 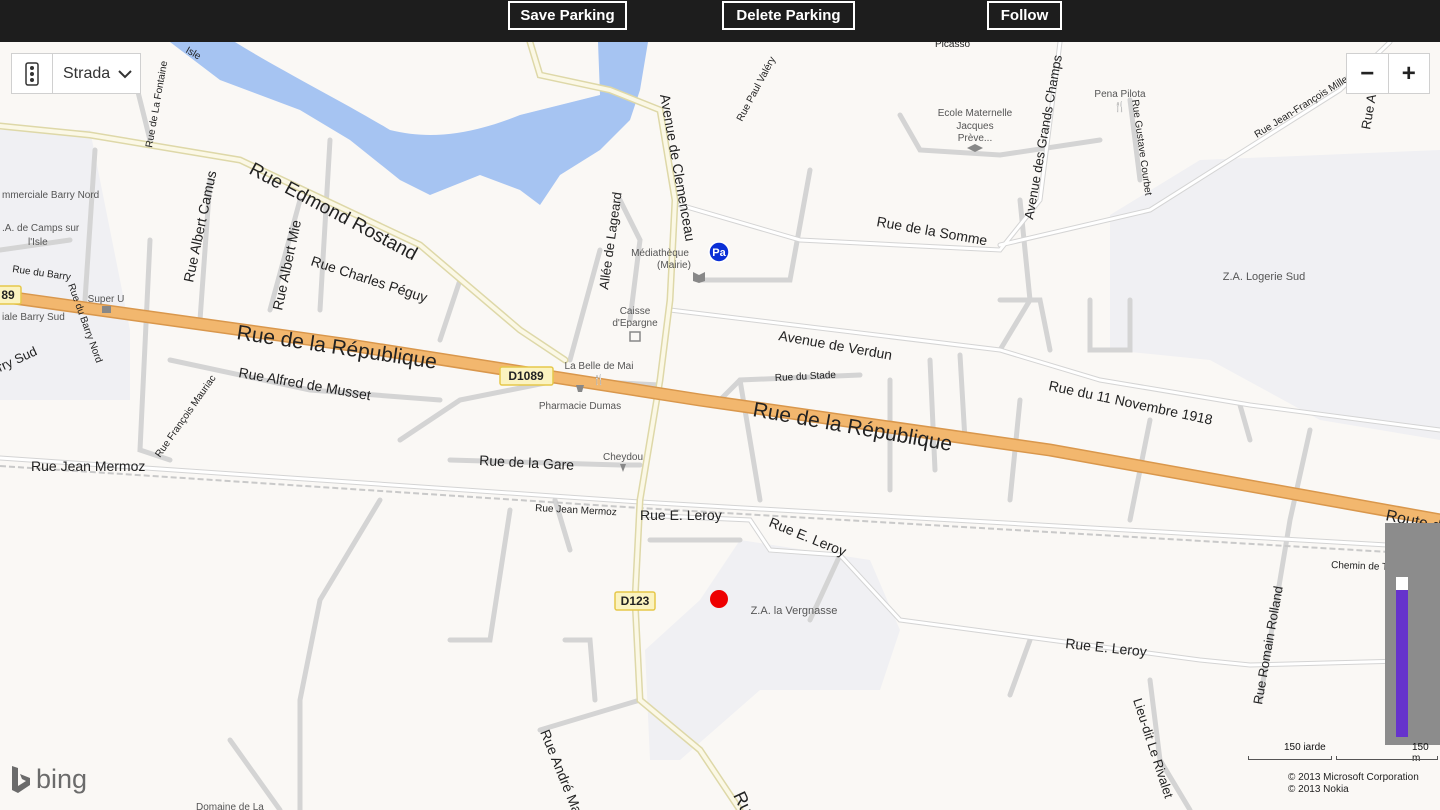 I want to click on svg-text: Pa, so click(x=719, y=253).